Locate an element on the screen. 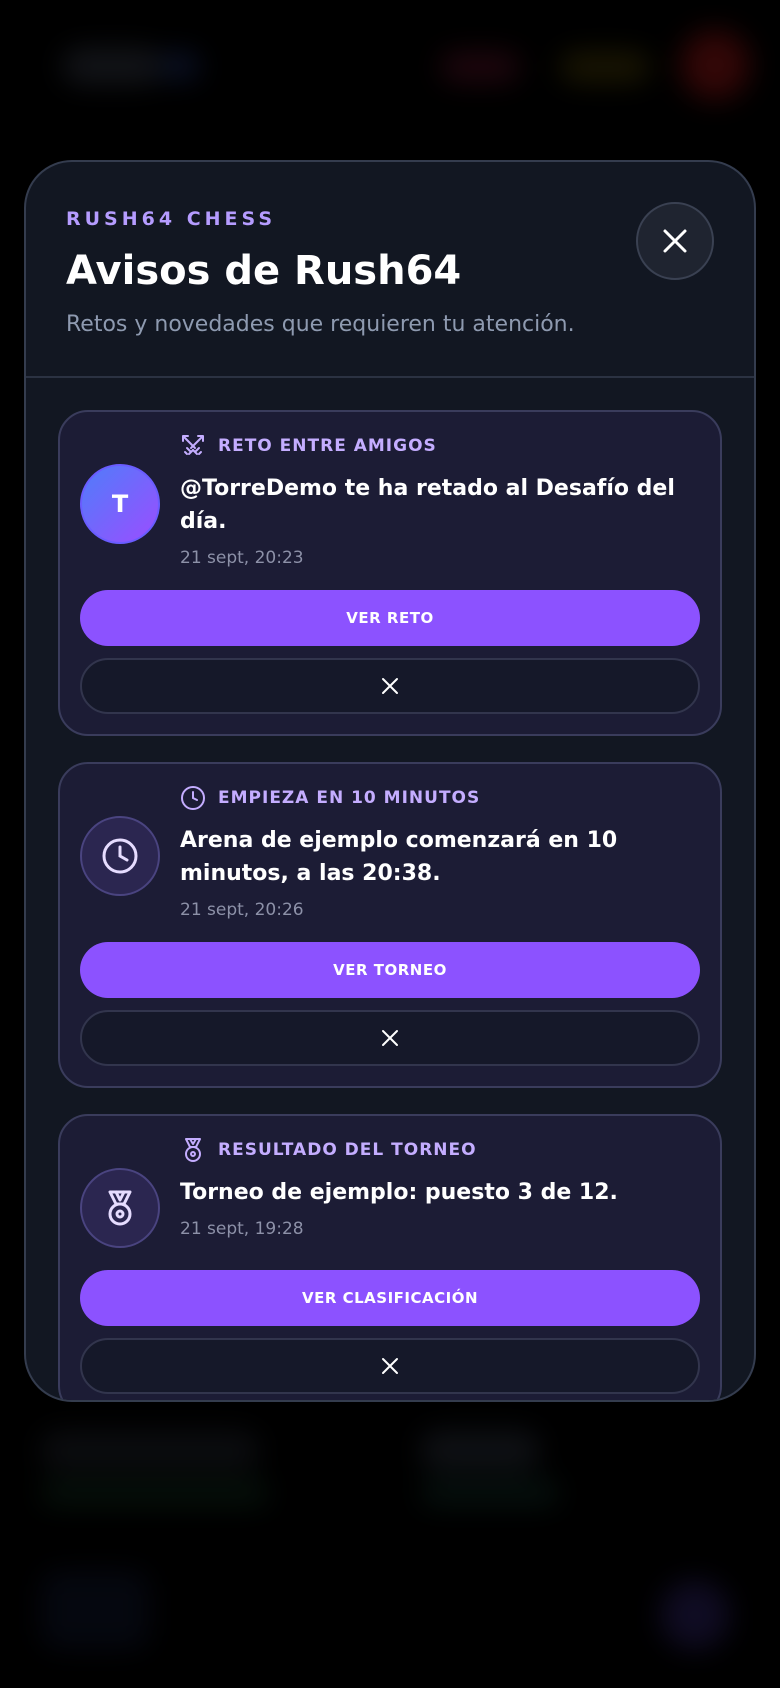 This screenshot has width=780, height=1688. notification-kind-label: EMPIEZA EN 10 MINUTOS is located at coordinates (349, 798).